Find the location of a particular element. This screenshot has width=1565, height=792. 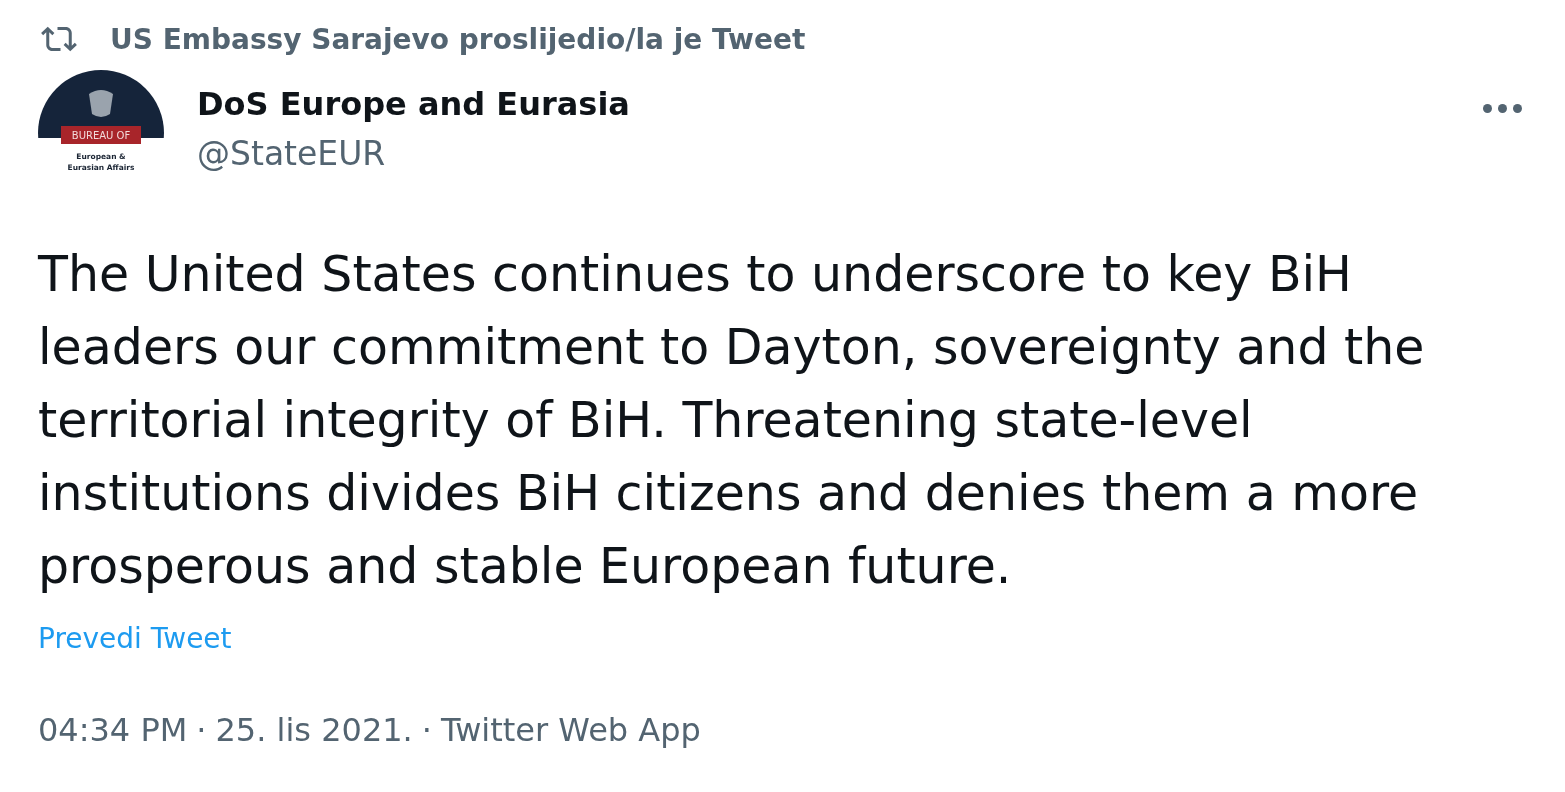

tweet-time: 04:34 PM is located at coordinates (113, 730).